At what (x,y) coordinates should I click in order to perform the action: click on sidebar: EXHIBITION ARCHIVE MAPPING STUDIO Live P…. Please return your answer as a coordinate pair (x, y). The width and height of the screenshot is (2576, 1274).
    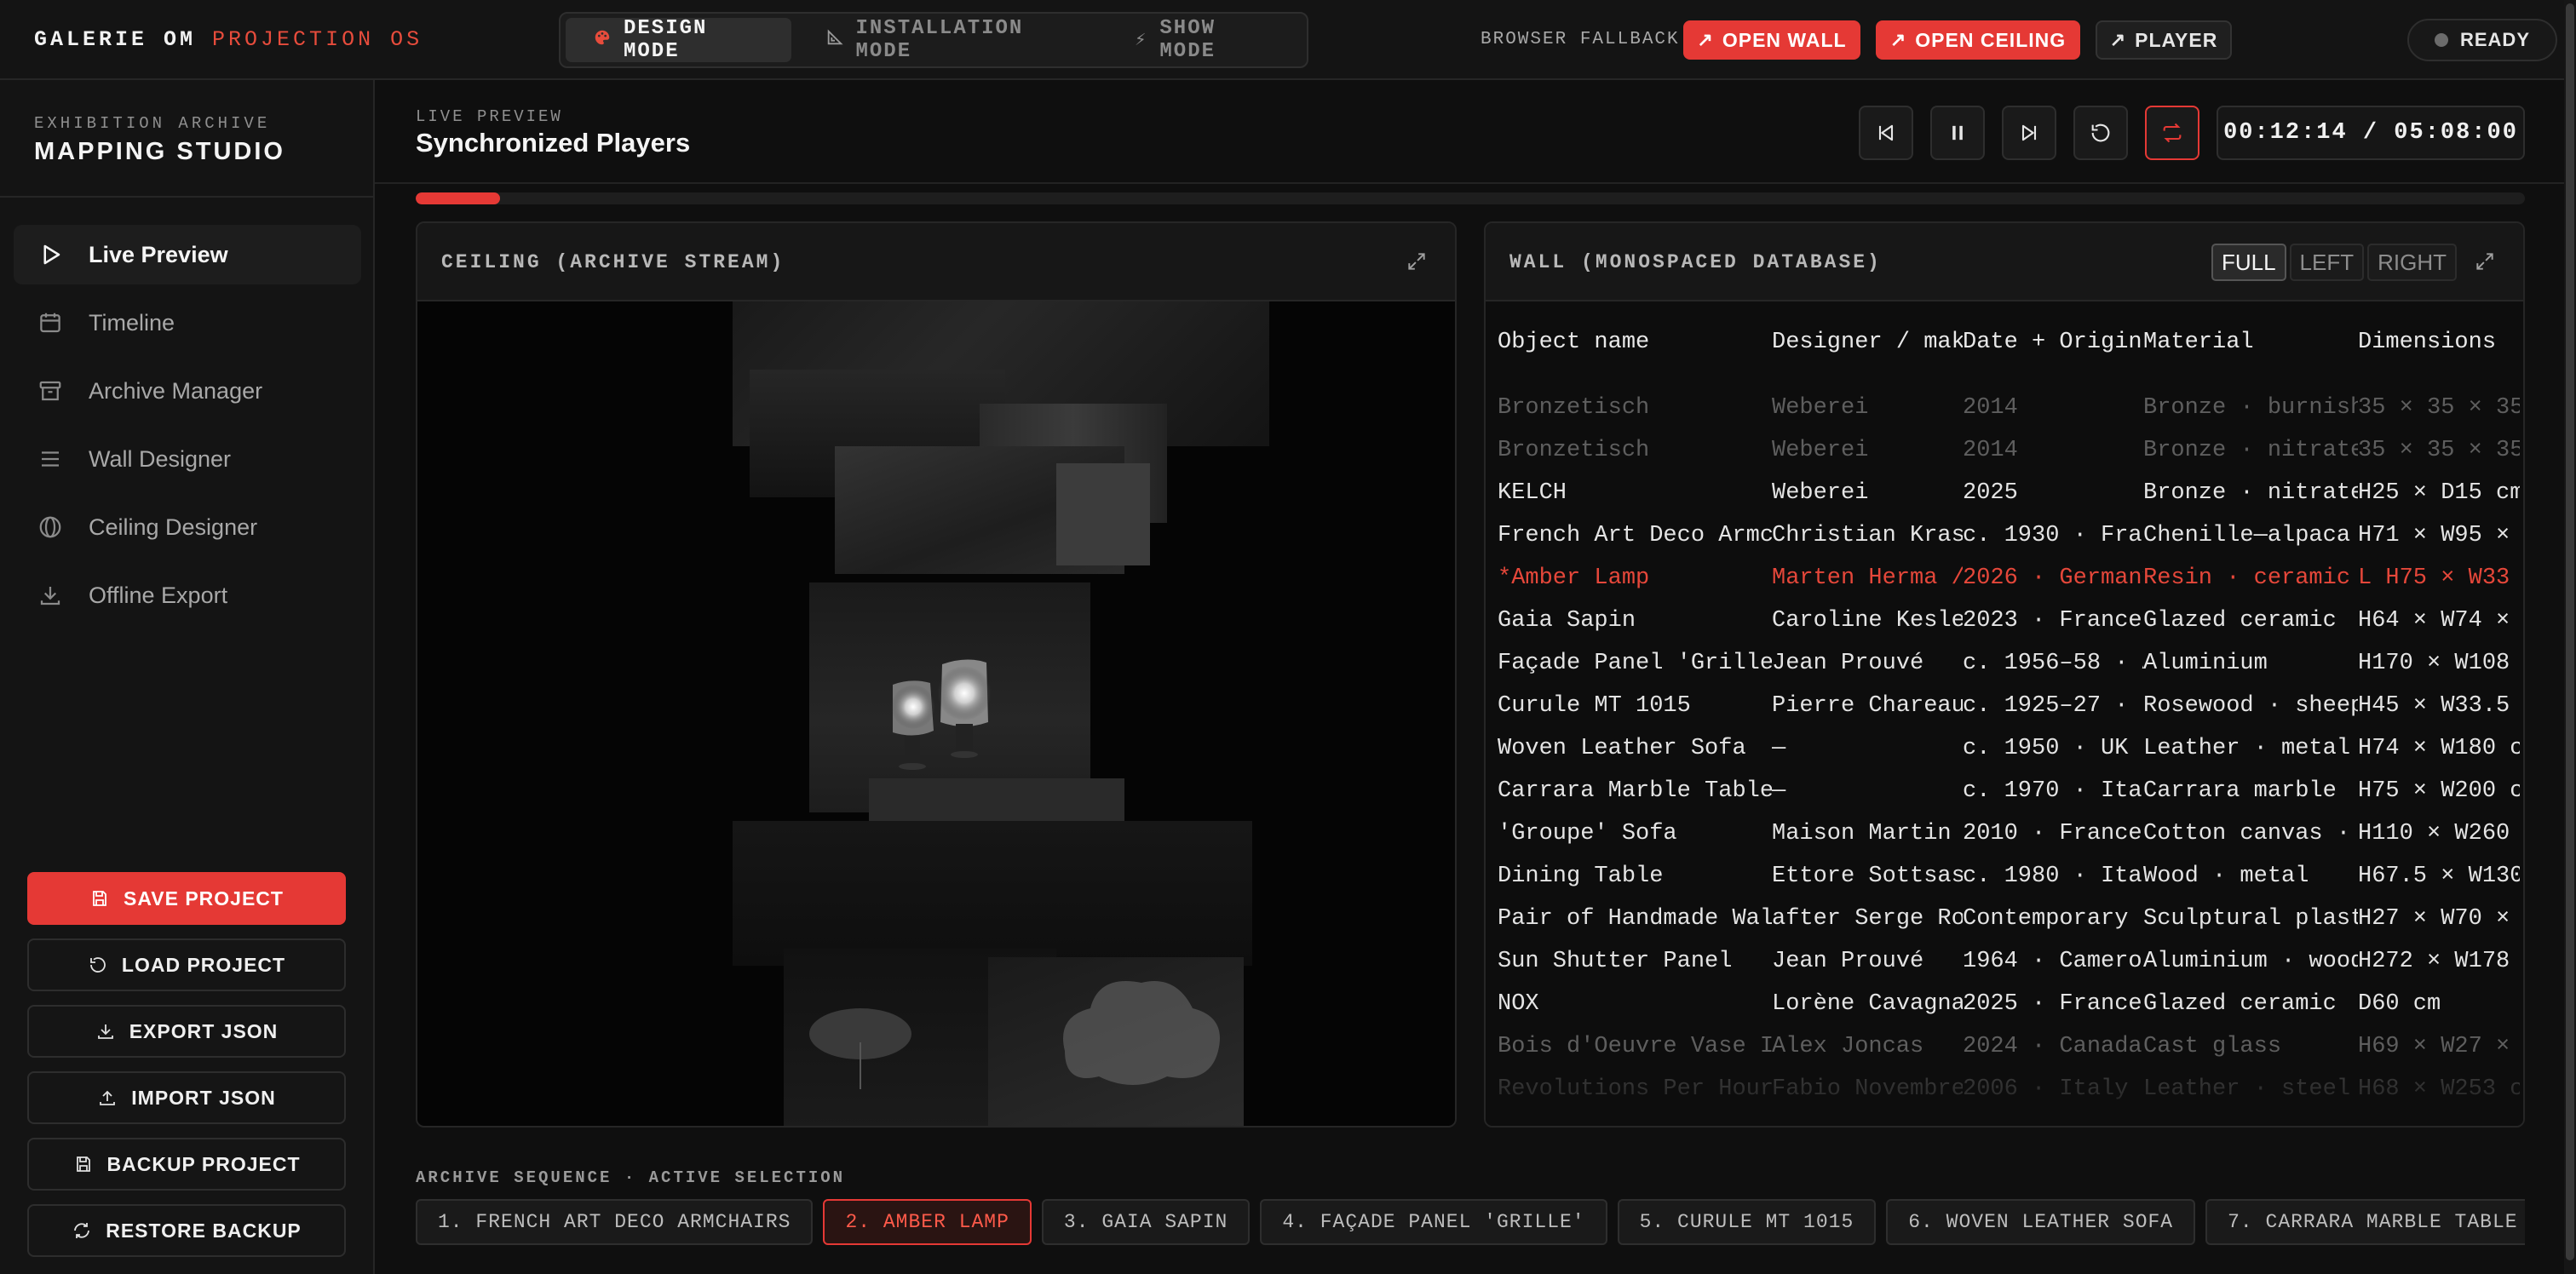
    Looking at the image, I should click on (188, 677).